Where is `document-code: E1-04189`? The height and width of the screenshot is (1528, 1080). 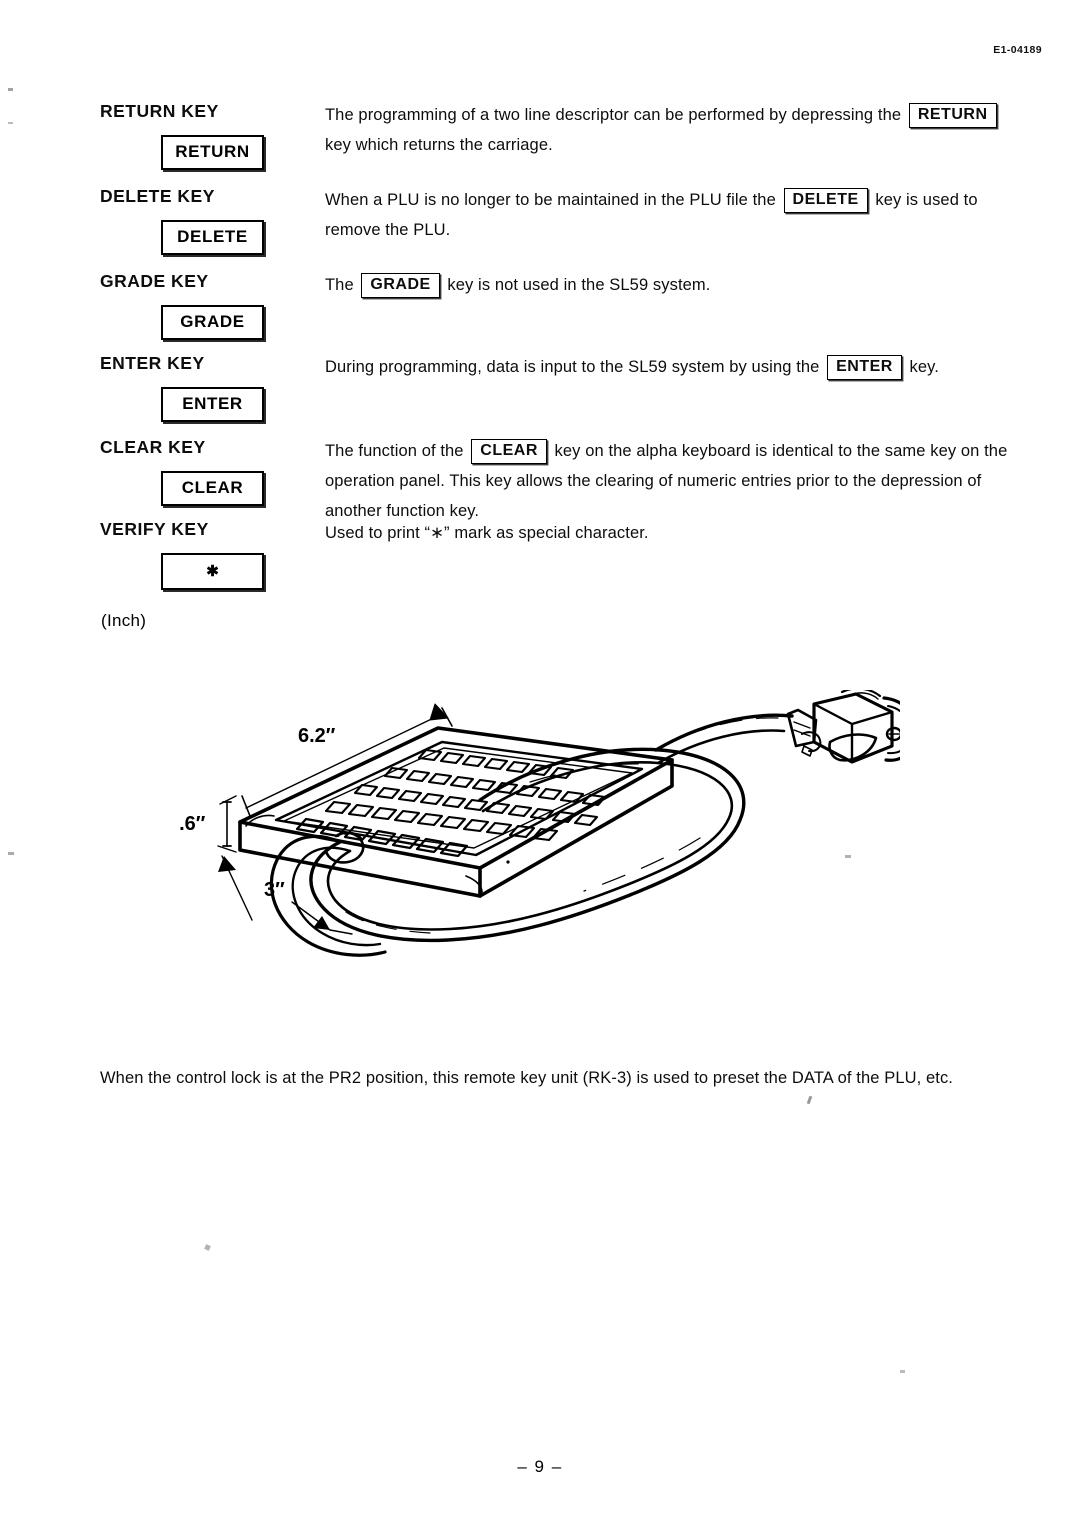 document-code: E1-04189 is located at coordinates (1017, 50).